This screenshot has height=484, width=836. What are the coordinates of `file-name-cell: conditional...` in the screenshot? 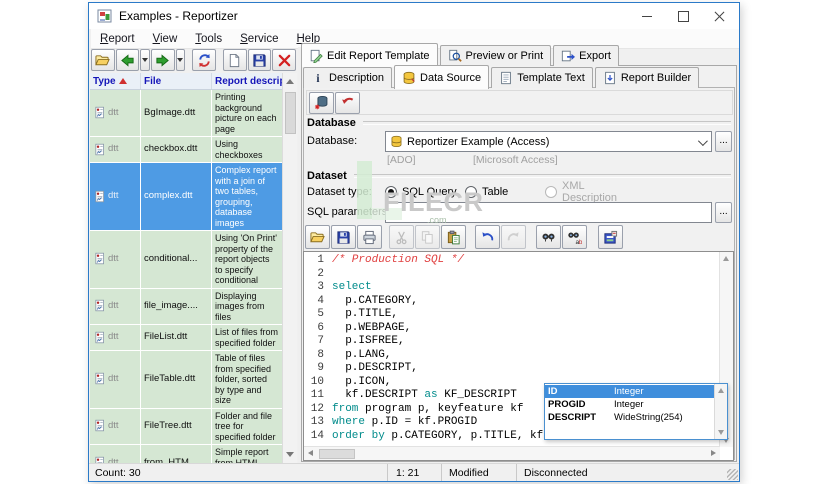 It's located at (176, 259).